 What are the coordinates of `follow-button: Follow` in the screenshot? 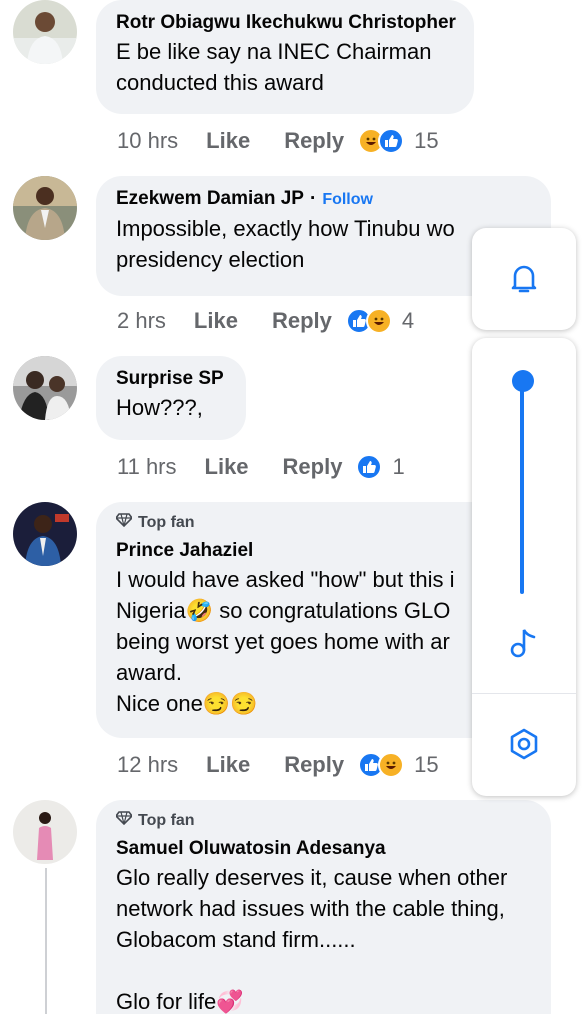 It's located at (347, 199).